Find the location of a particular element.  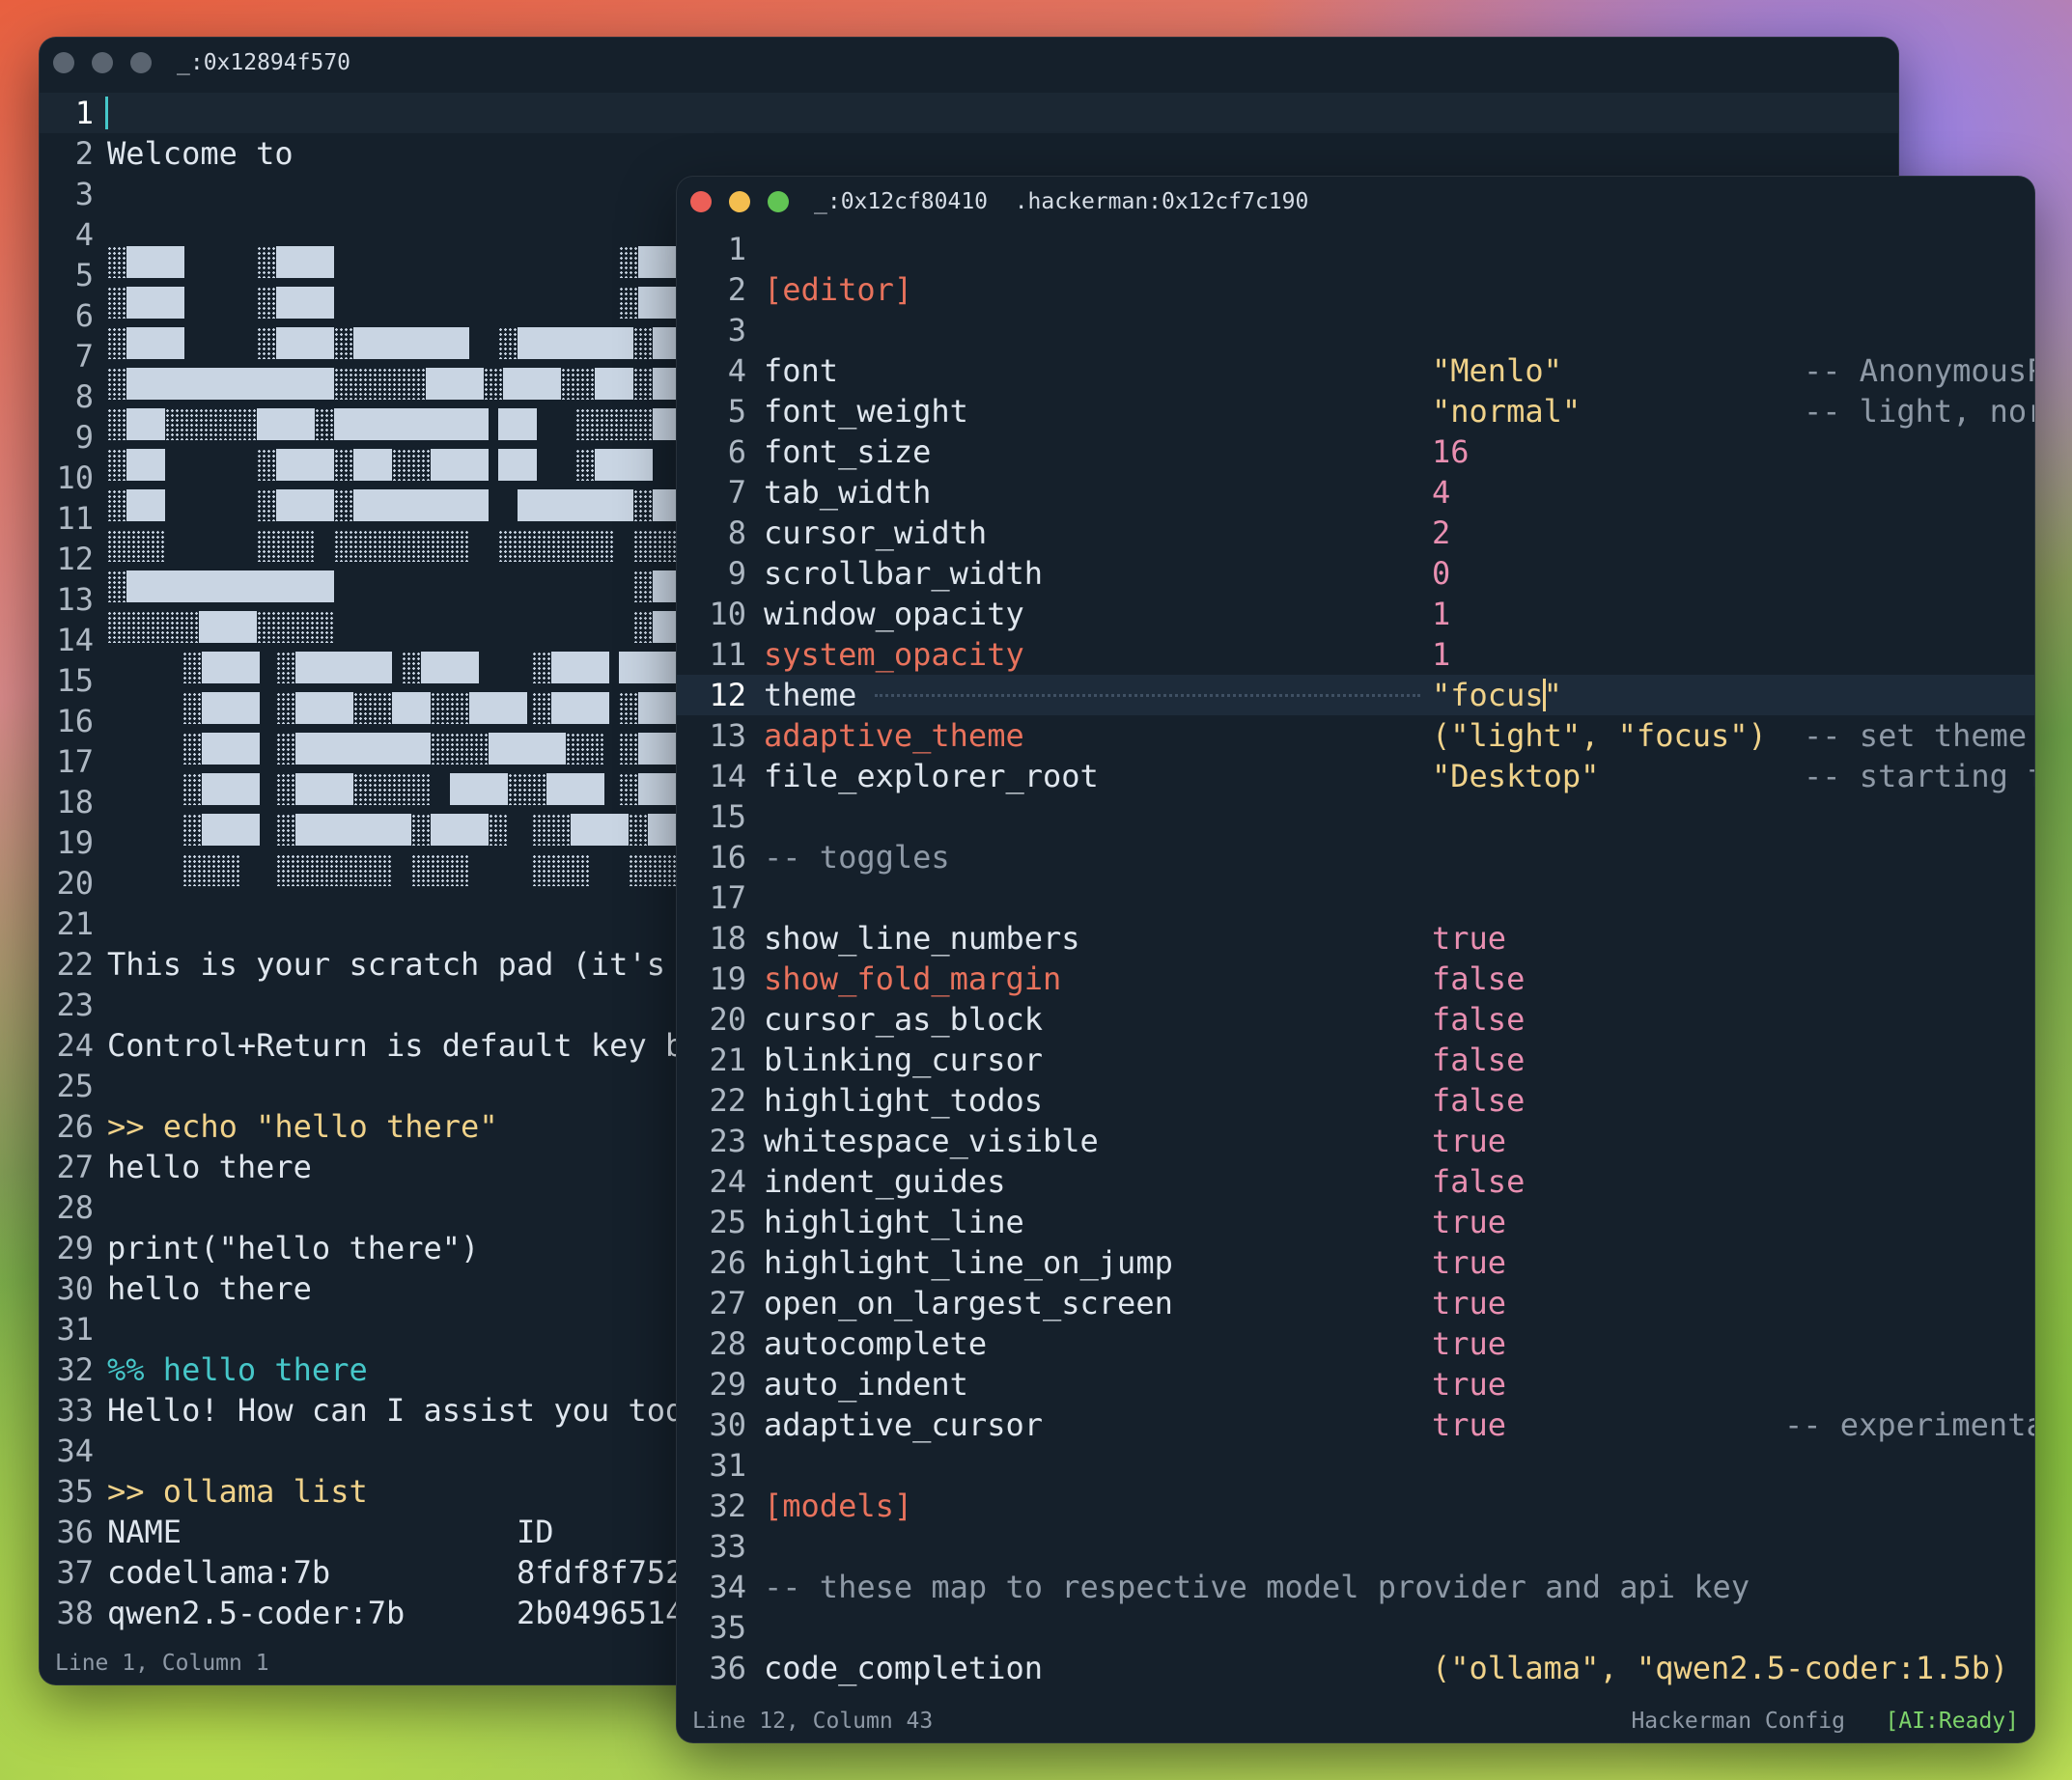

line-number: 8 is located at coordinates (736, 533).